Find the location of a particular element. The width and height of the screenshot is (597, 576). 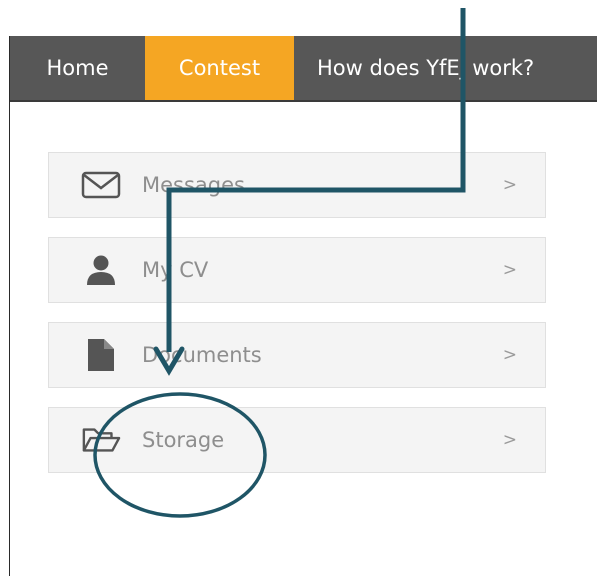

menu-item-storage: Storage > is located at coordinates (297, 440).